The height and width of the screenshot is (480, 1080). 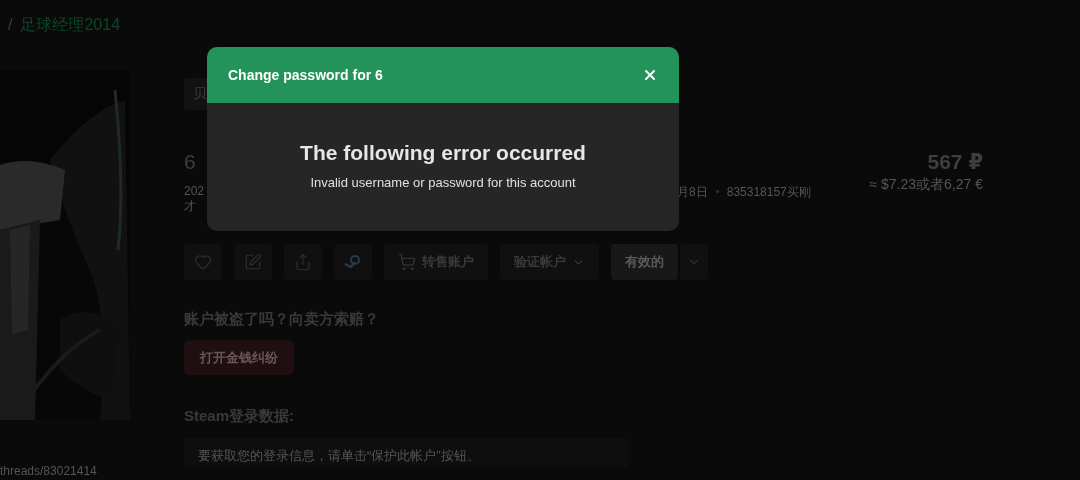 I want to click on separator-dot, so click(x=717, y=191).